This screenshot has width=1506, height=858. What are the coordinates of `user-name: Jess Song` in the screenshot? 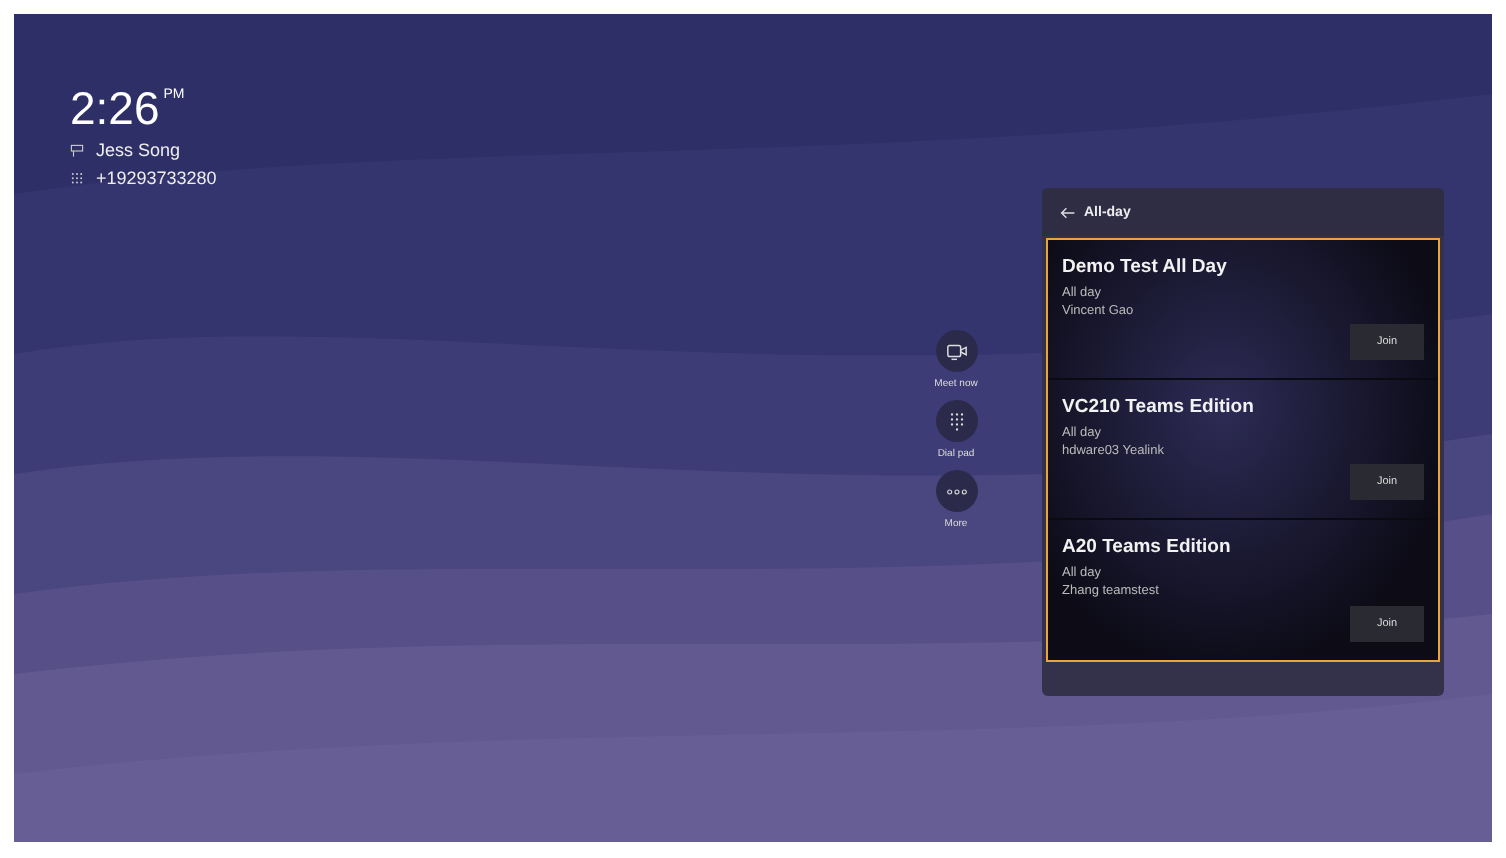 It's located at (138, 150).